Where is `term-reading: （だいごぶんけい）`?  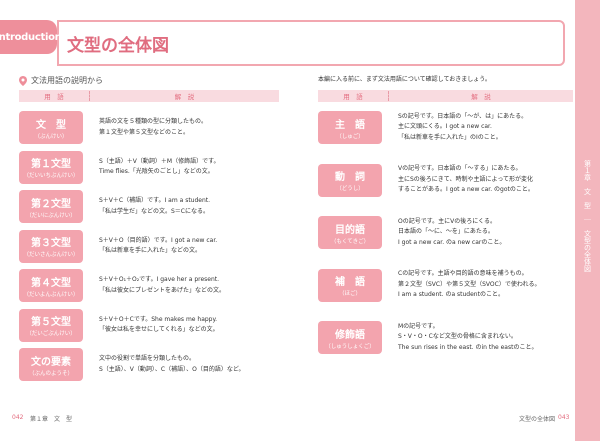
term-reading: （だいごぶんけい） is located at coordinates (51, 334).